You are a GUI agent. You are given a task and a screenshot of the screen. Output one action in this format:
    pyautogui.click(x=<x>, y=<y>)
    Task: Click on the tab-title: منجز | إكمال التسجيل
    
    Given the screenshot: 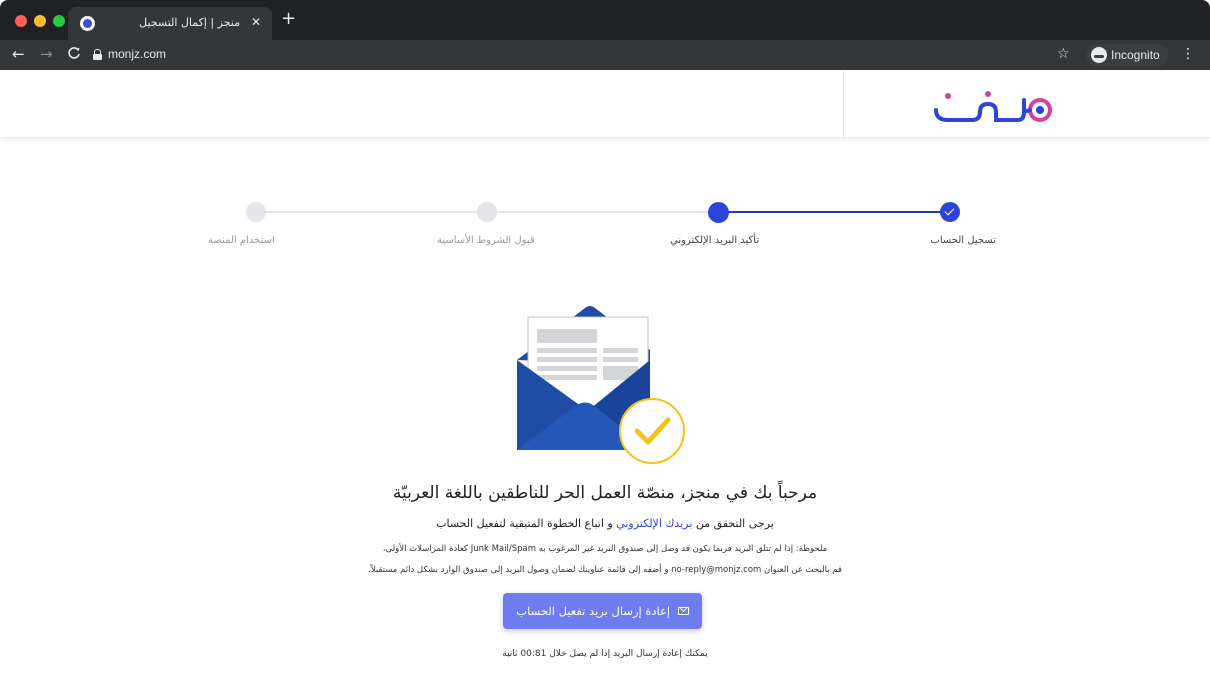 What is the action you would take?
    pyautogui.click(x=189, y=22)
    